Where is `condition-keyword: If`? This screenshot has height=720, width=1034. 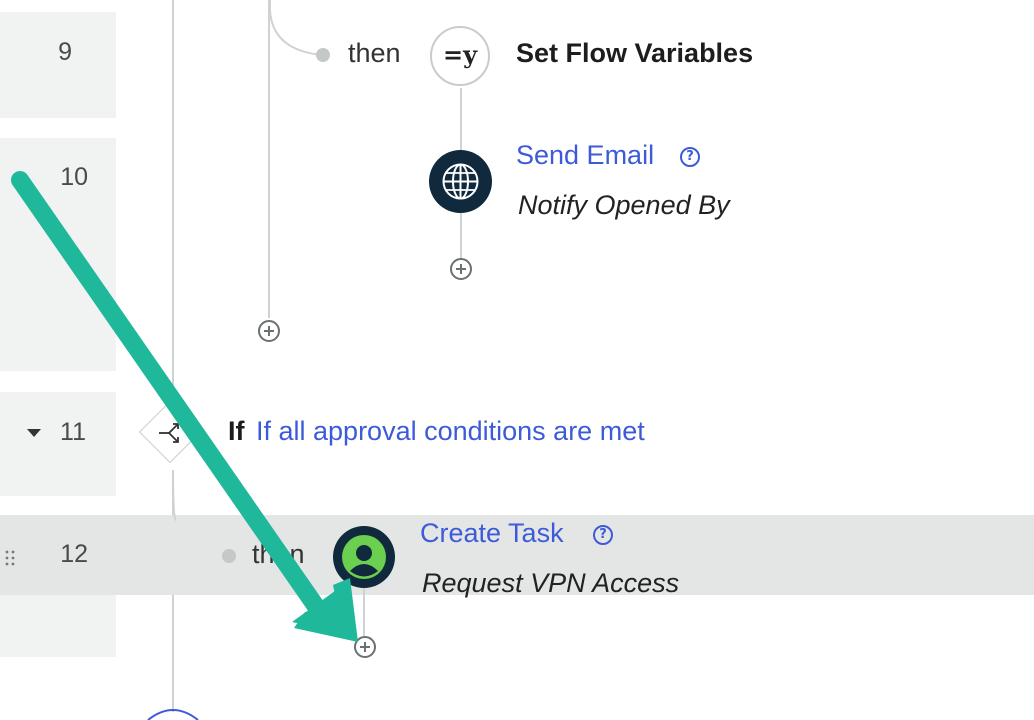 condition-keyword: If is located at coordinates (236, 431).